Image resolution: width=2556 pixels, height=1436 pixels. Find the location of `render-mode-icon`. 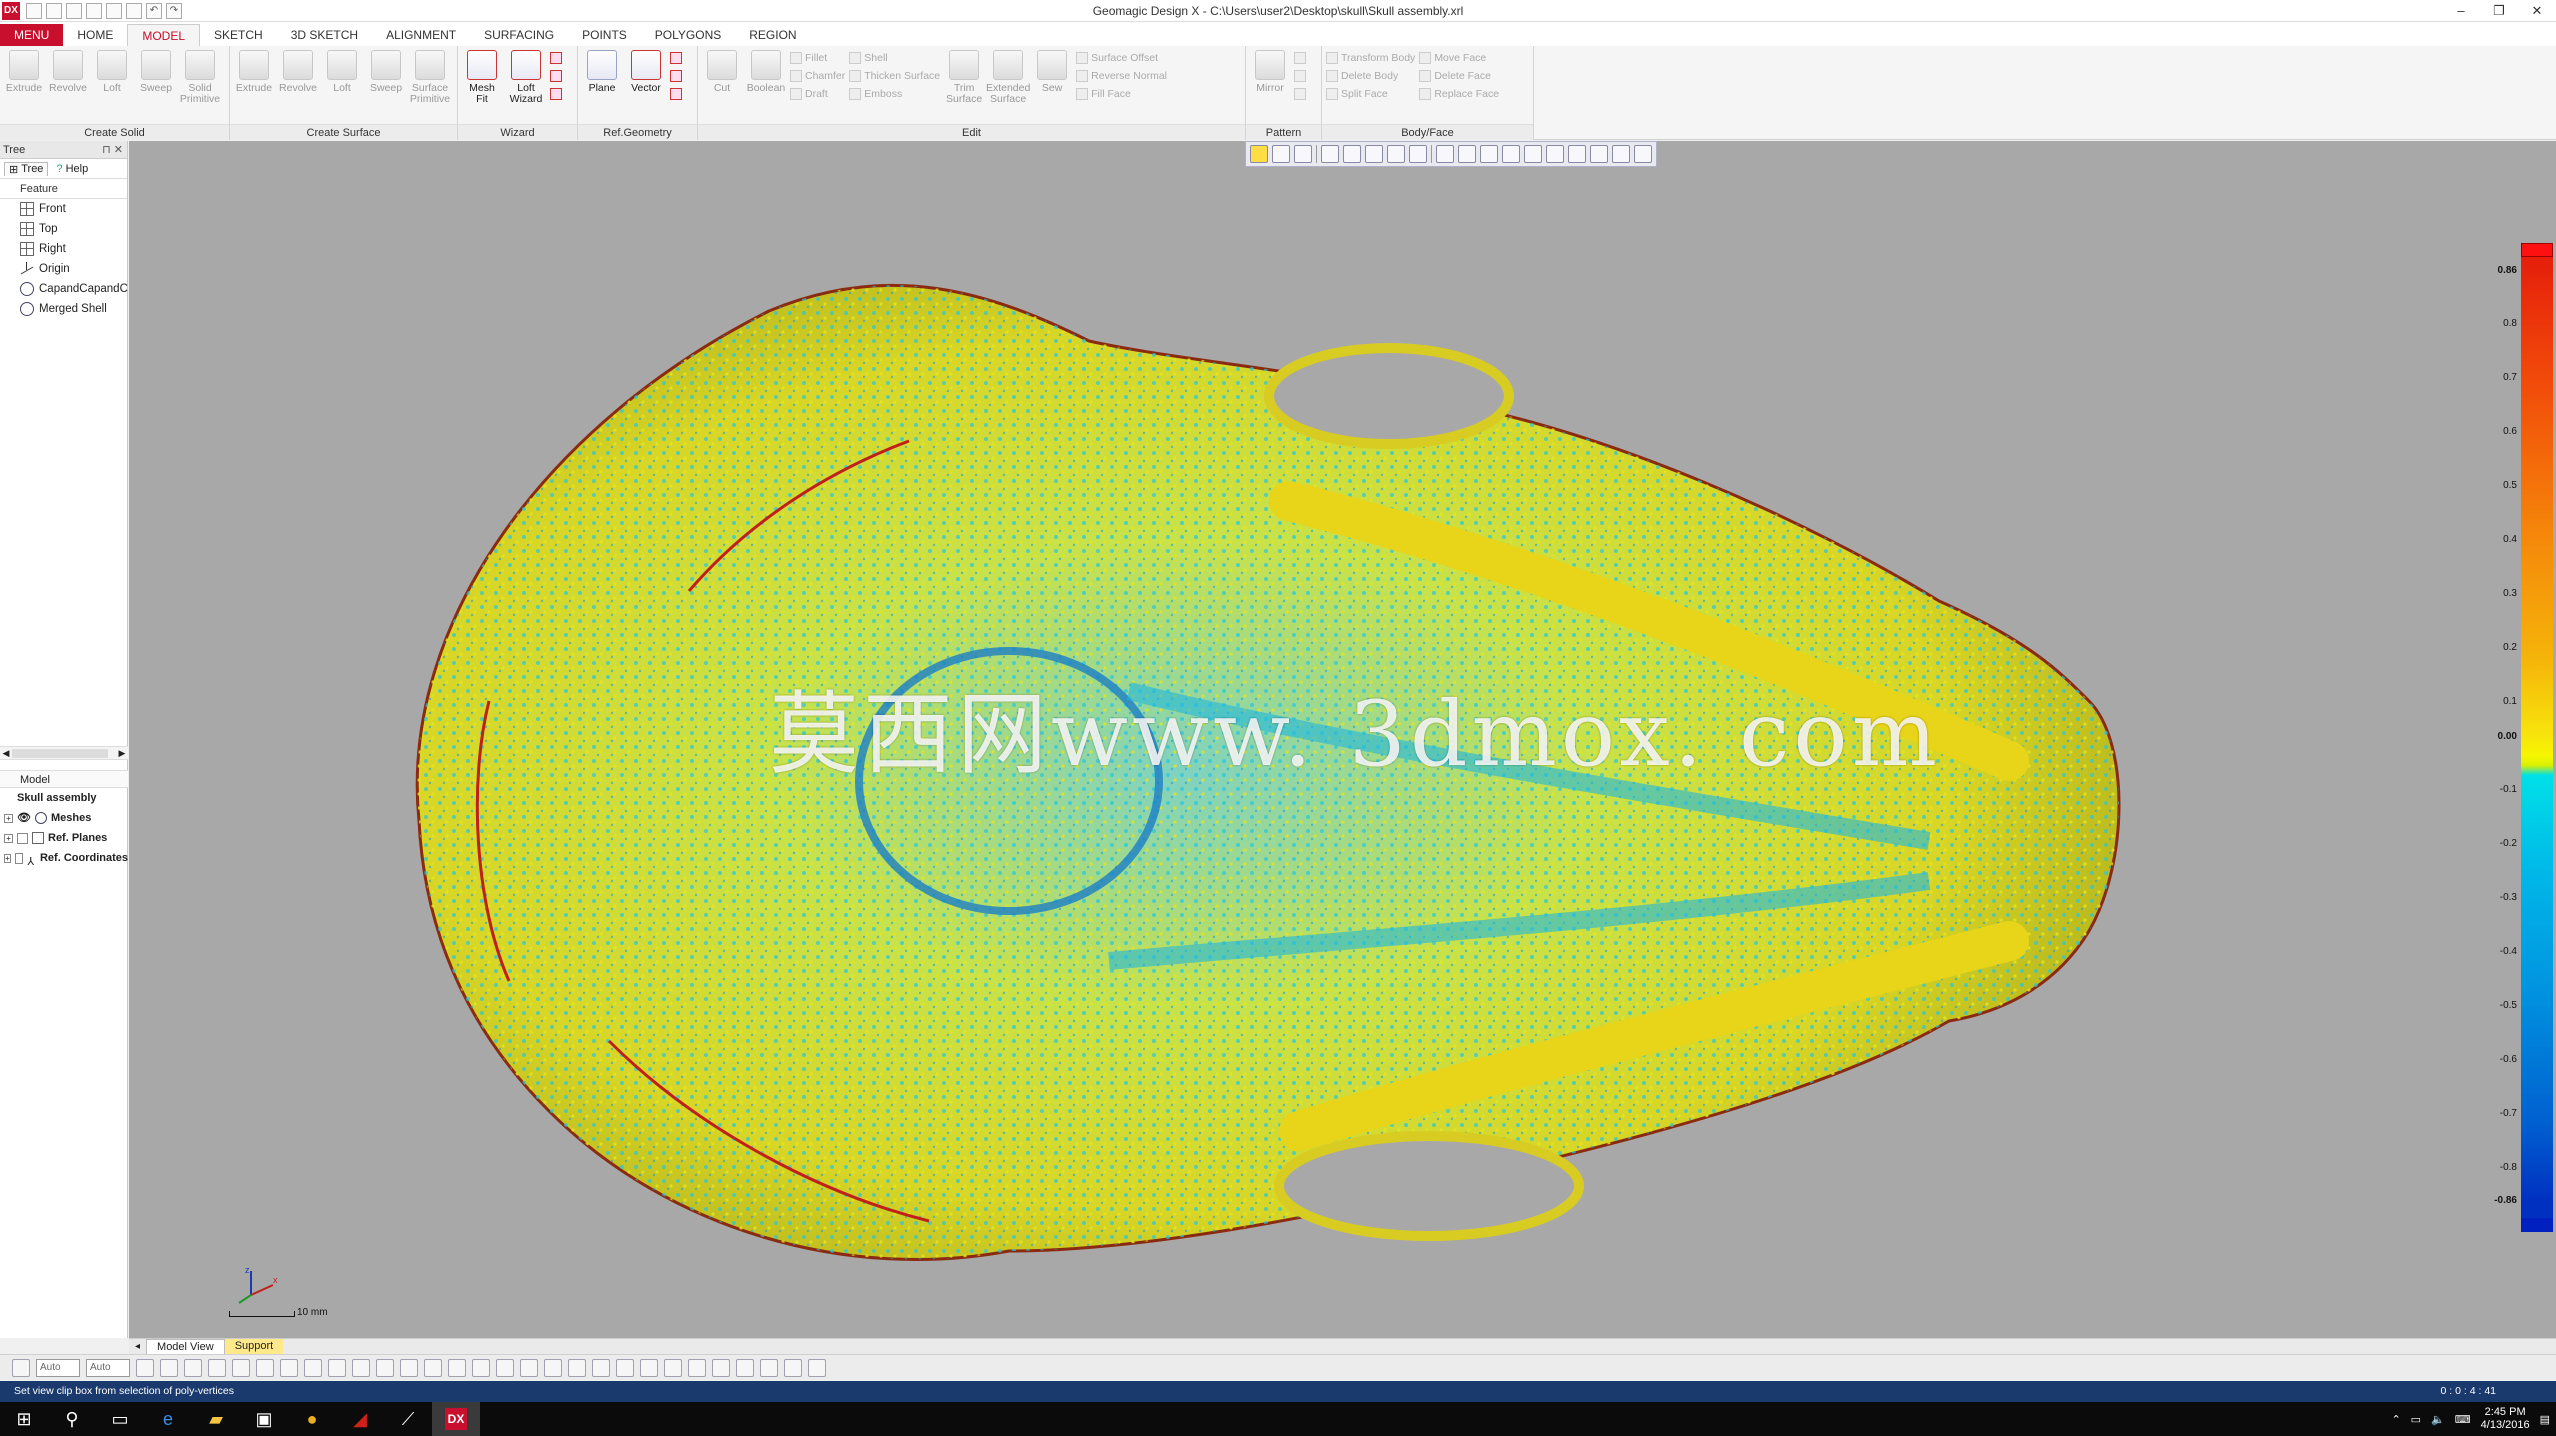

render-mode-icon is located at coordinates (721, 1367).